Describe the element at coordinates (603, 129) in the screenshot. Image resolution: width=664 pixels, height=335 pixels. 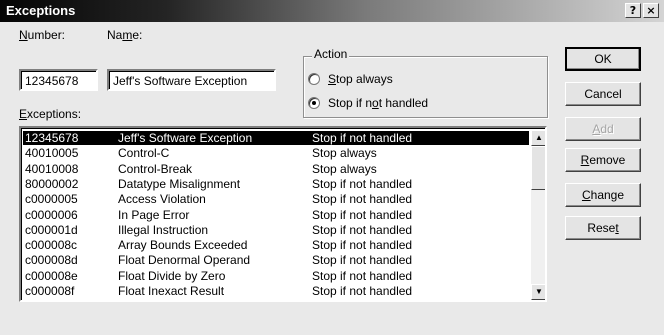
I see `add-button: Add` at that location.